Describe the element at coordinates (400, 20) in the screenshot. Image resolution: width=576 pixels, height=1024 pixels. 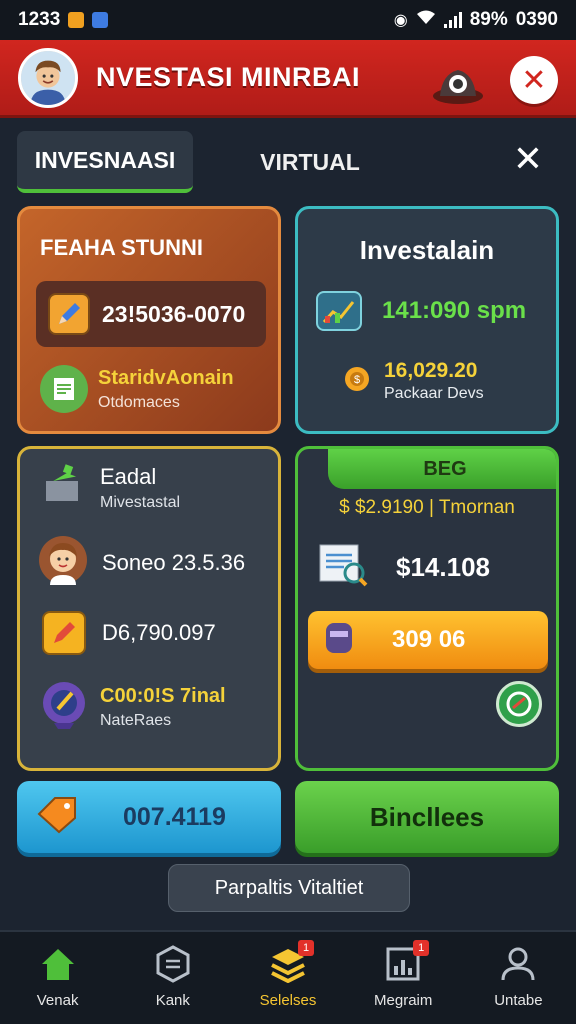
I see `alarm-icon: ◉` at that location.